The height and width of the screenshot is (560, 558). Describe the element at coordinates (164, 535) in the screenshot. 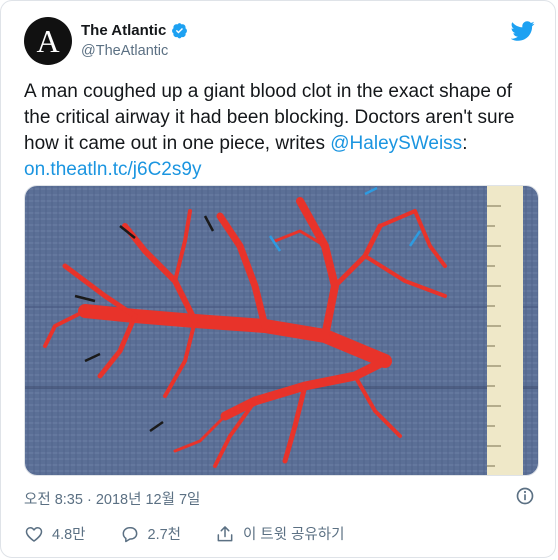

I see `reply-count: 2.7천` at that location.